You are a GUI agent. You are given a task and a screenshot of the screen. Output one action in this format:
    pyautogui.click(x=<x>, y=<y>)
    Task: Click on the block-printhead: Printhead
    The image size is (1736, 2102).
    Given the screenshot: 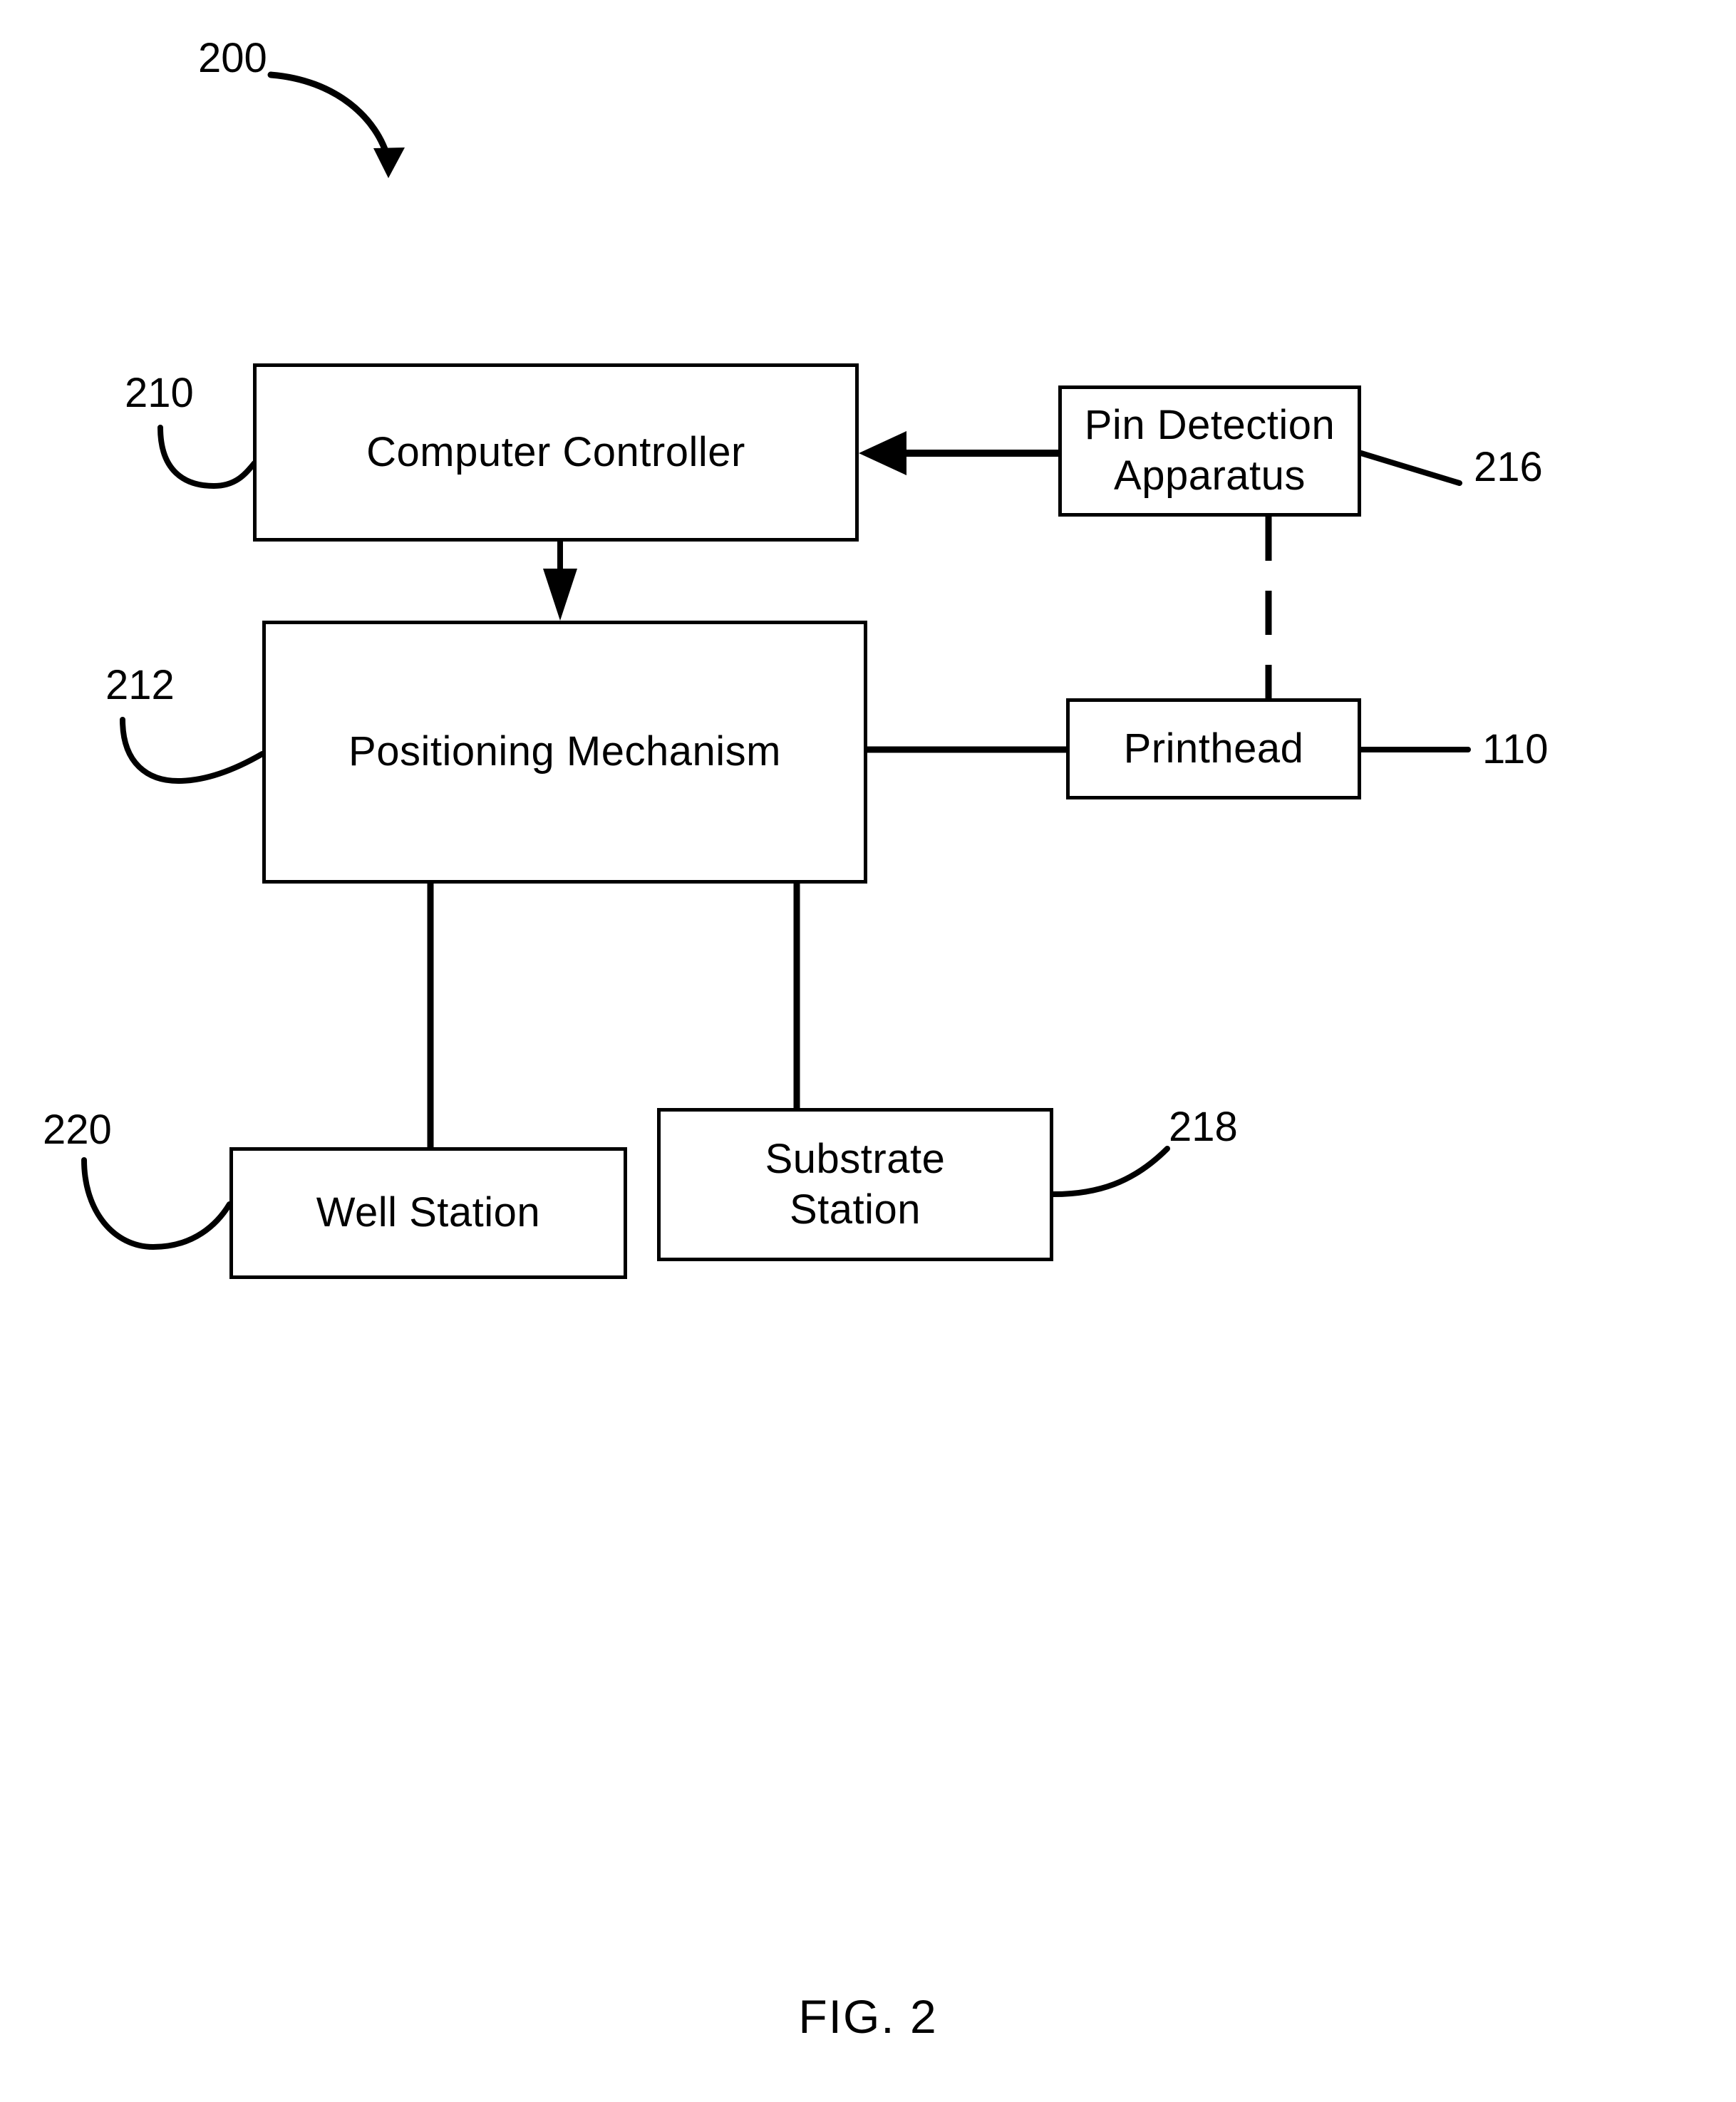 What is the action you would take?
    pyautogui.click(x=1214, y=748)
    